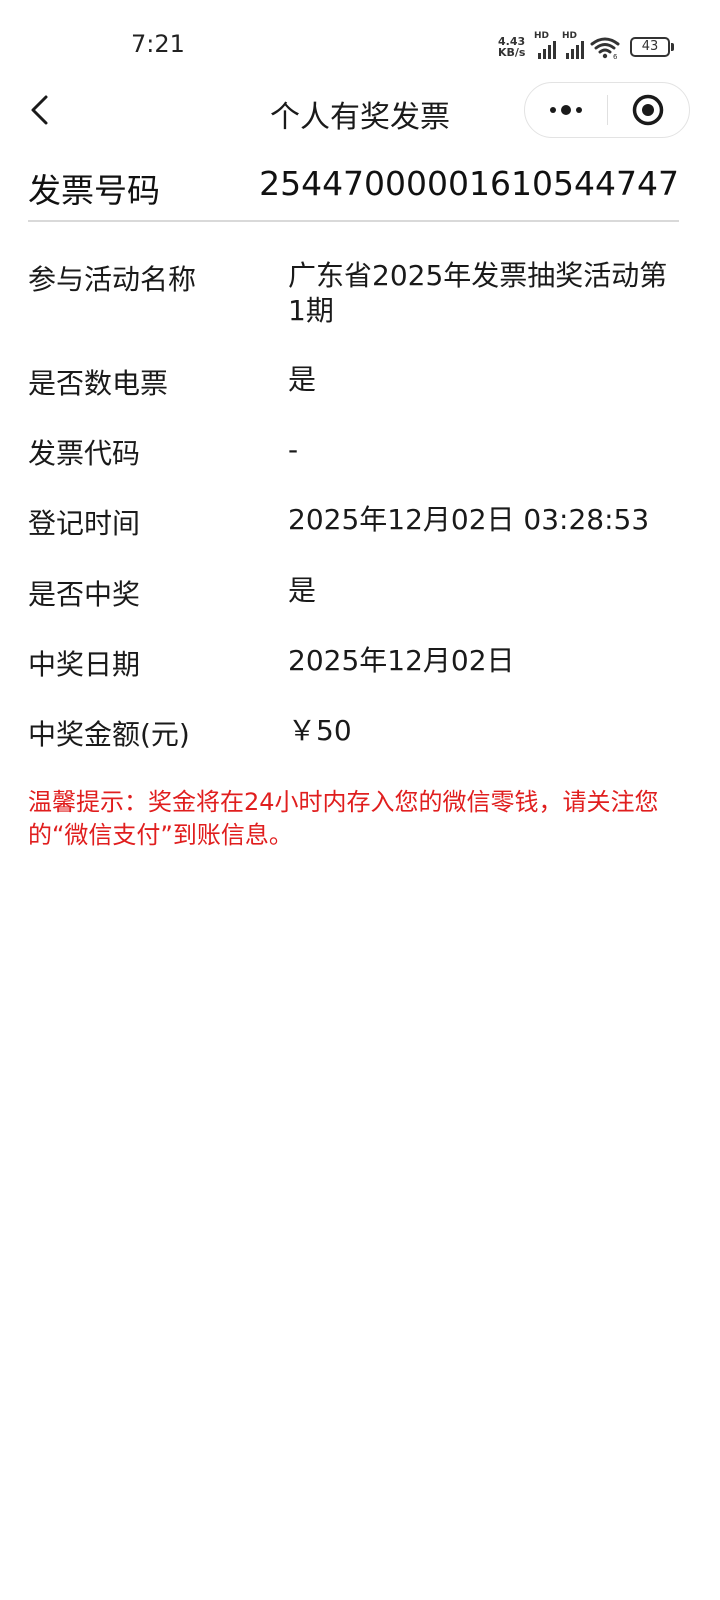  Describe the element at coordinates (401, 660) in the screenshot. I see `detail-value: 2025年12月02日` at that location.